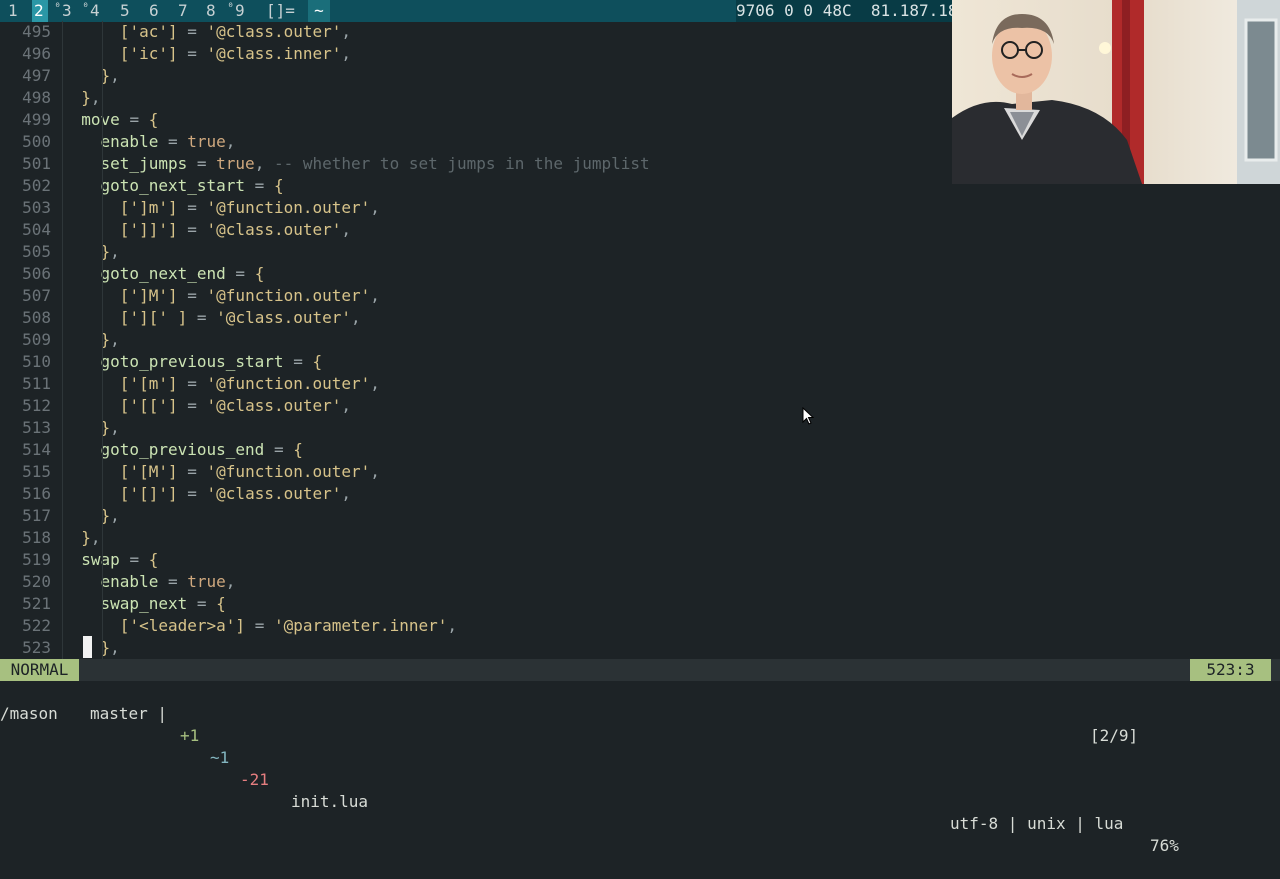 This screenshot has width=1280, height=879. I want to click on line-number: 515, so click(36, 471).